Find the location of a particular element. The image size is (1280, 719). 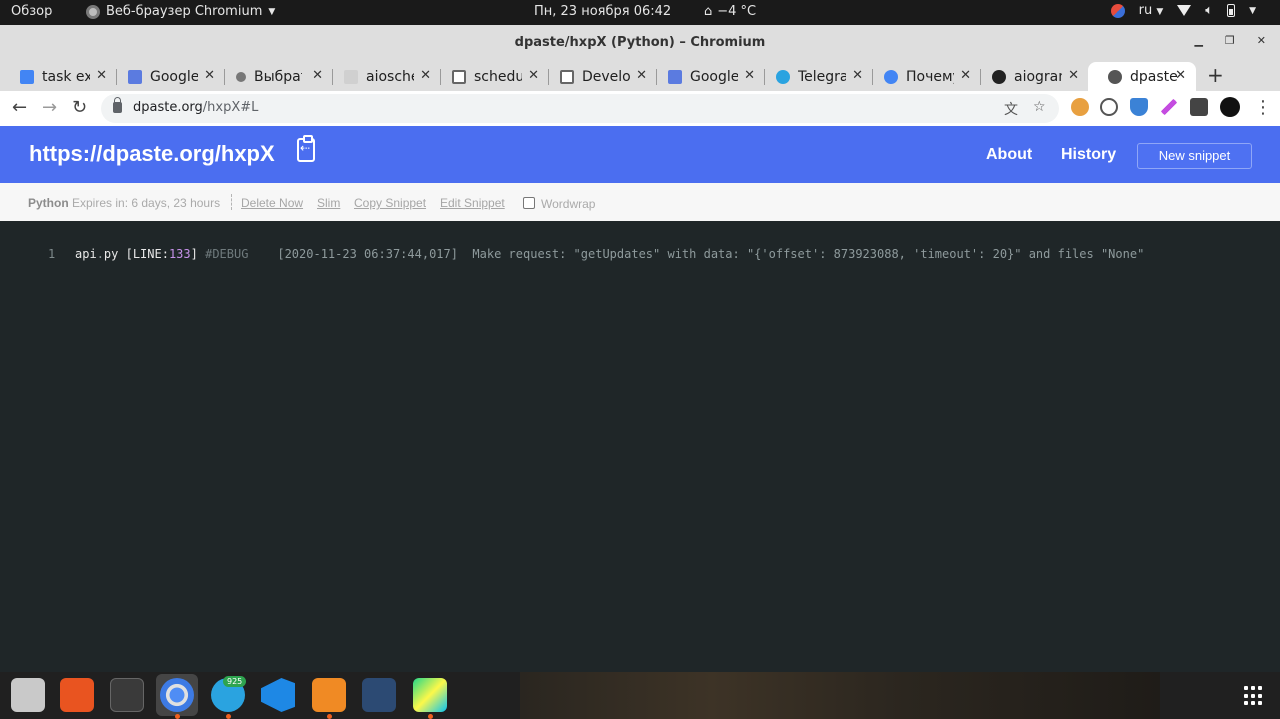

clock: Пн, 23 ноября 06:42 is located at coordinates (602, 11).